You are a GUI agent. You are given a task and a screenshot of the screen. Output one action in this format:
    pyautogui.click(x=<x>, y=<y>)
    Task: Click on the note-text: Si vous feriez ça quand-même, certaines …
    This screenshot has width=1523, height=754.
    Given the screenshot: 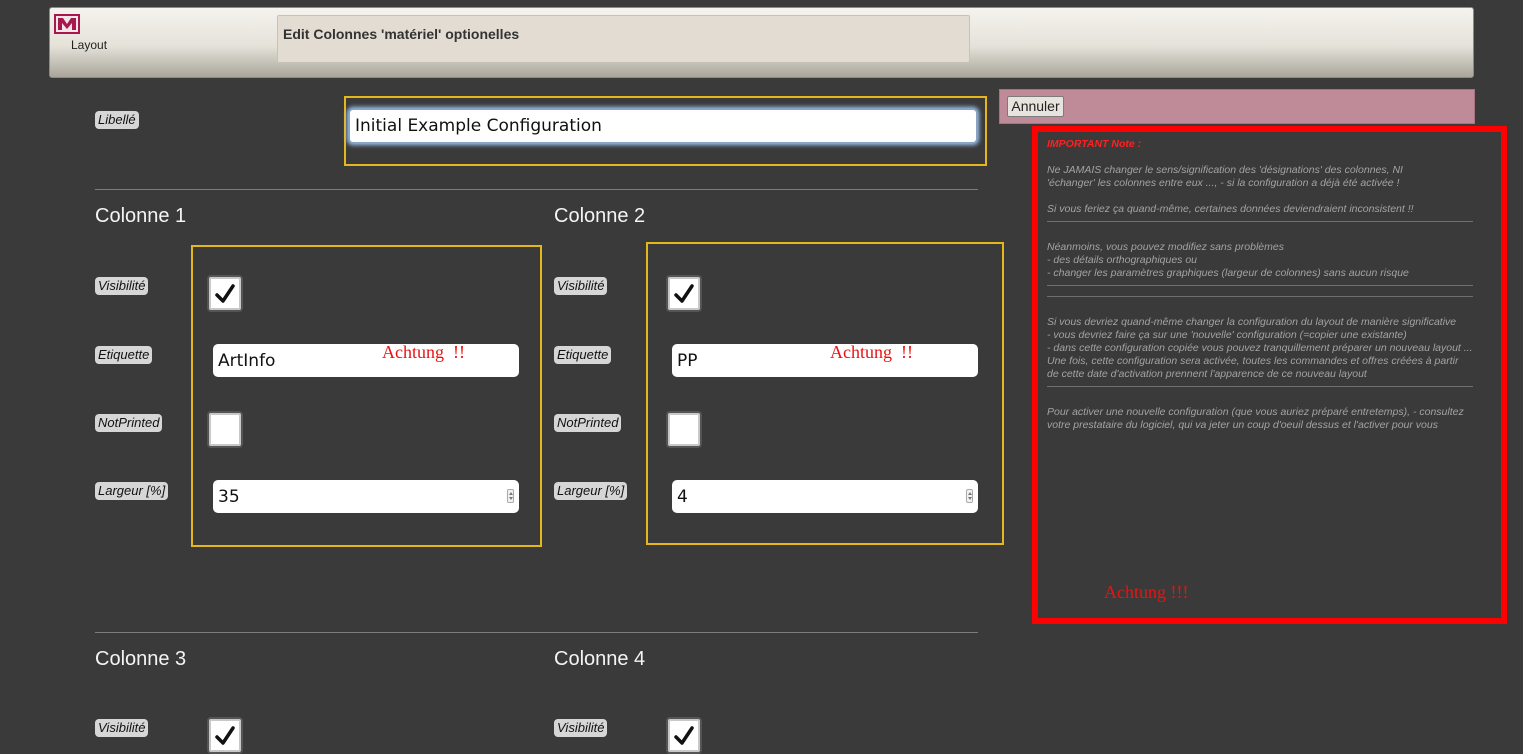 What is the action you would take?
    pyautogui.click(x=1230, y=209)
    